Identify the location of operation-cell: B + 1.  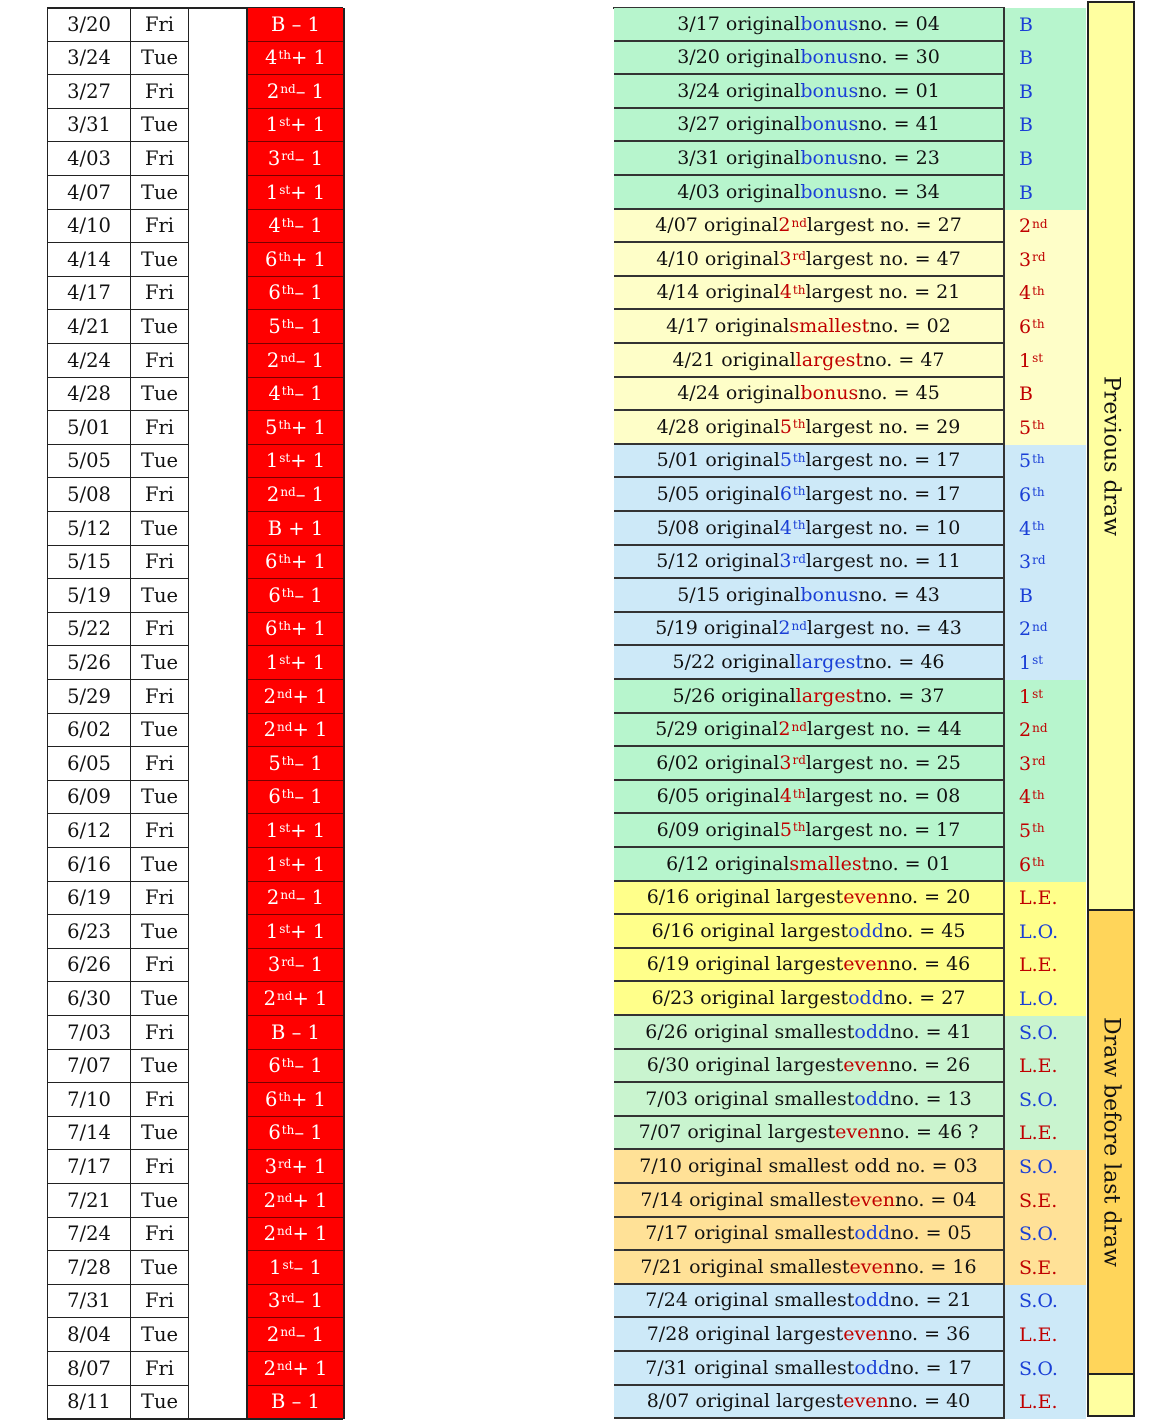
(295, 529).